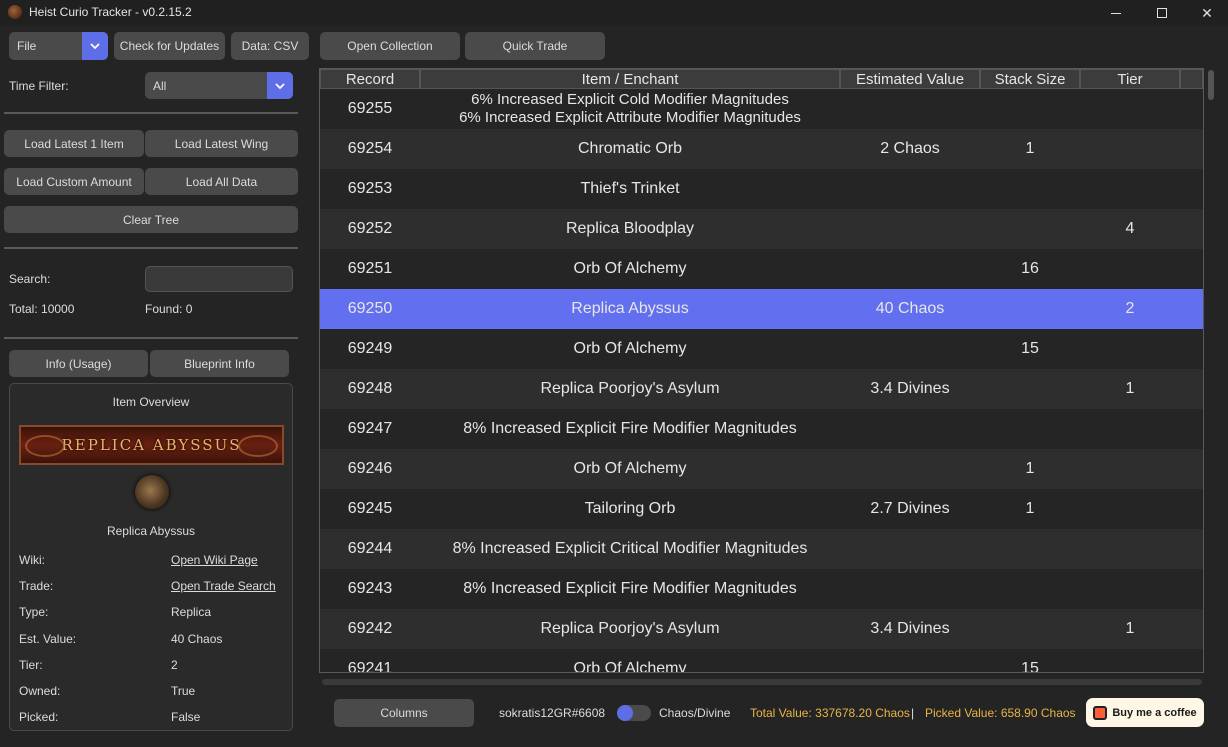  What do you see at coordinates (910, 79) in the screenshot?
I see `column-header-value: Estimated Value` at bounding box center [910, 79].